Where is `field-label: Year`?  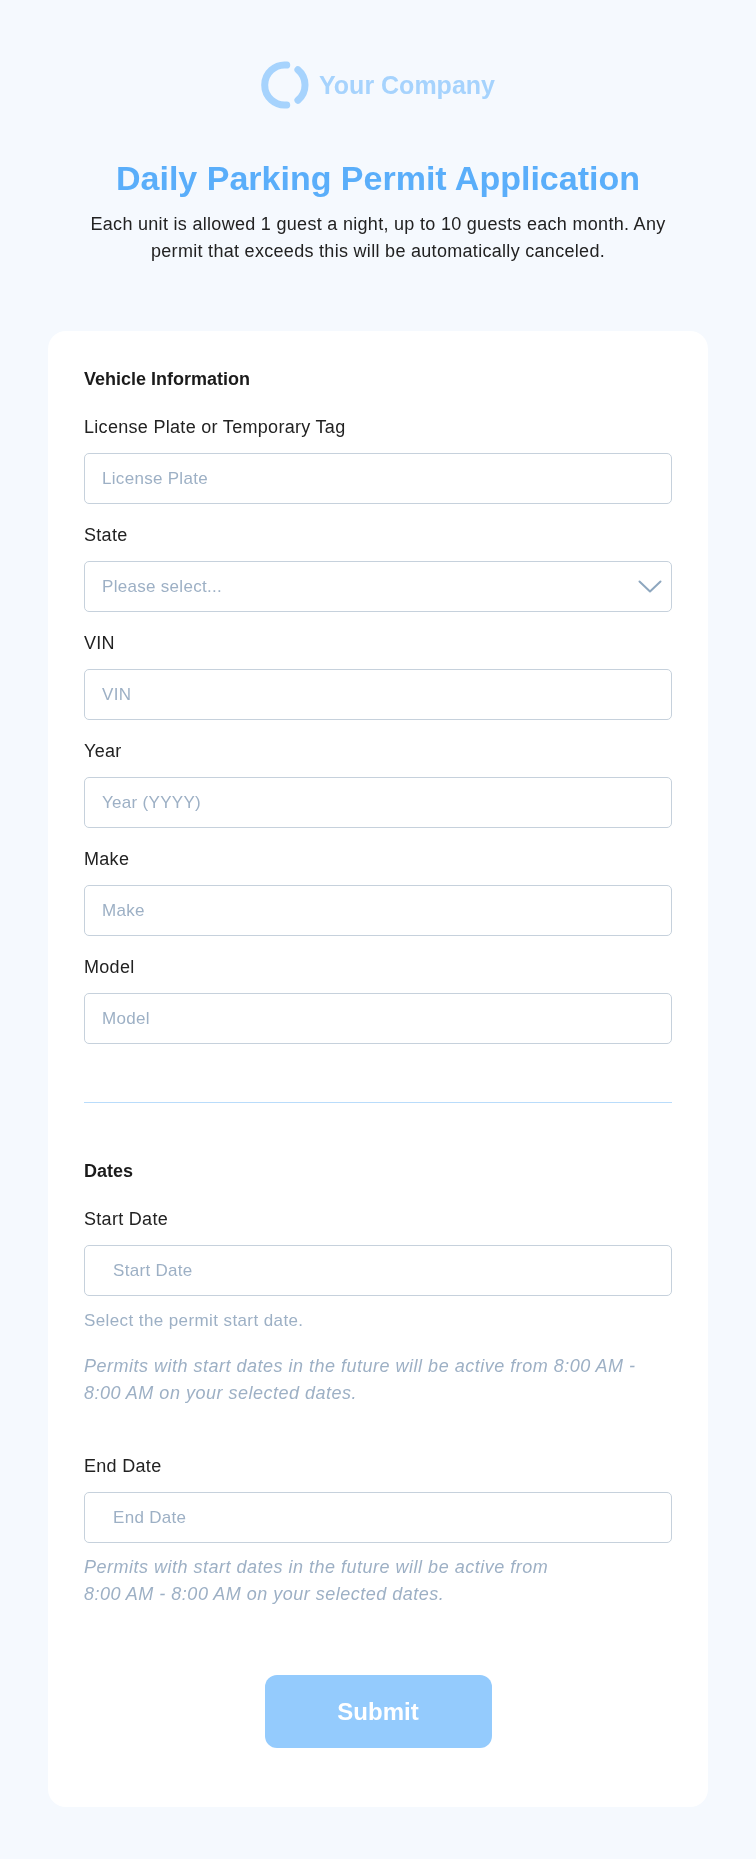
field-label: Year is located at coordinates (103, 751).